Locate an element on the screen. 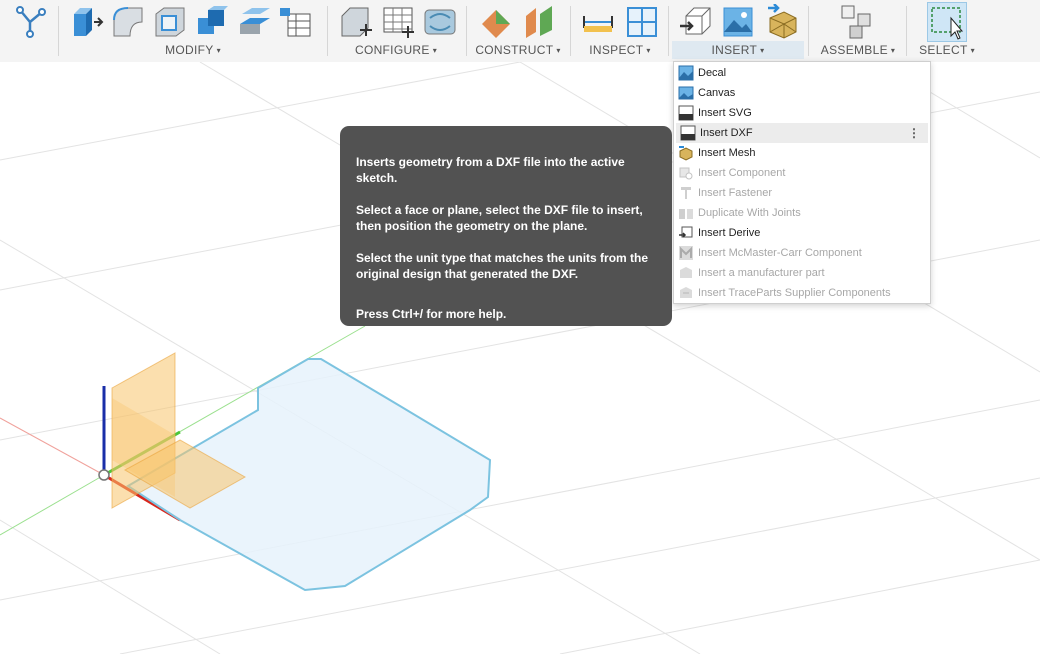  menu-item-label: Insert a manufacturer part is located at coordinates (761, 273).